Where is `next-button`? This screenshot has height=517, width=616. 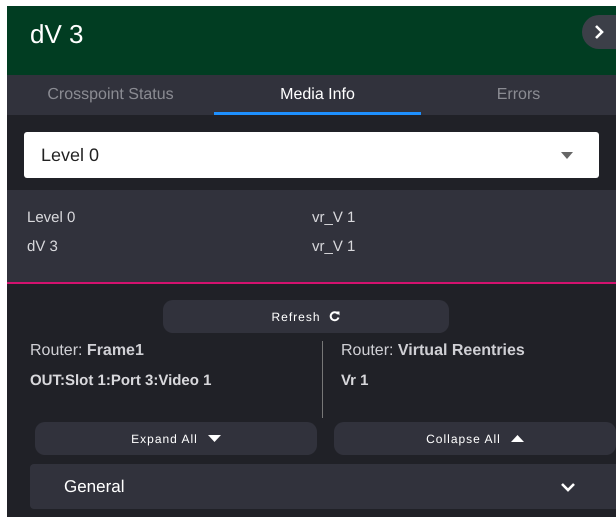 next-button is located at coordinates (599, 32).